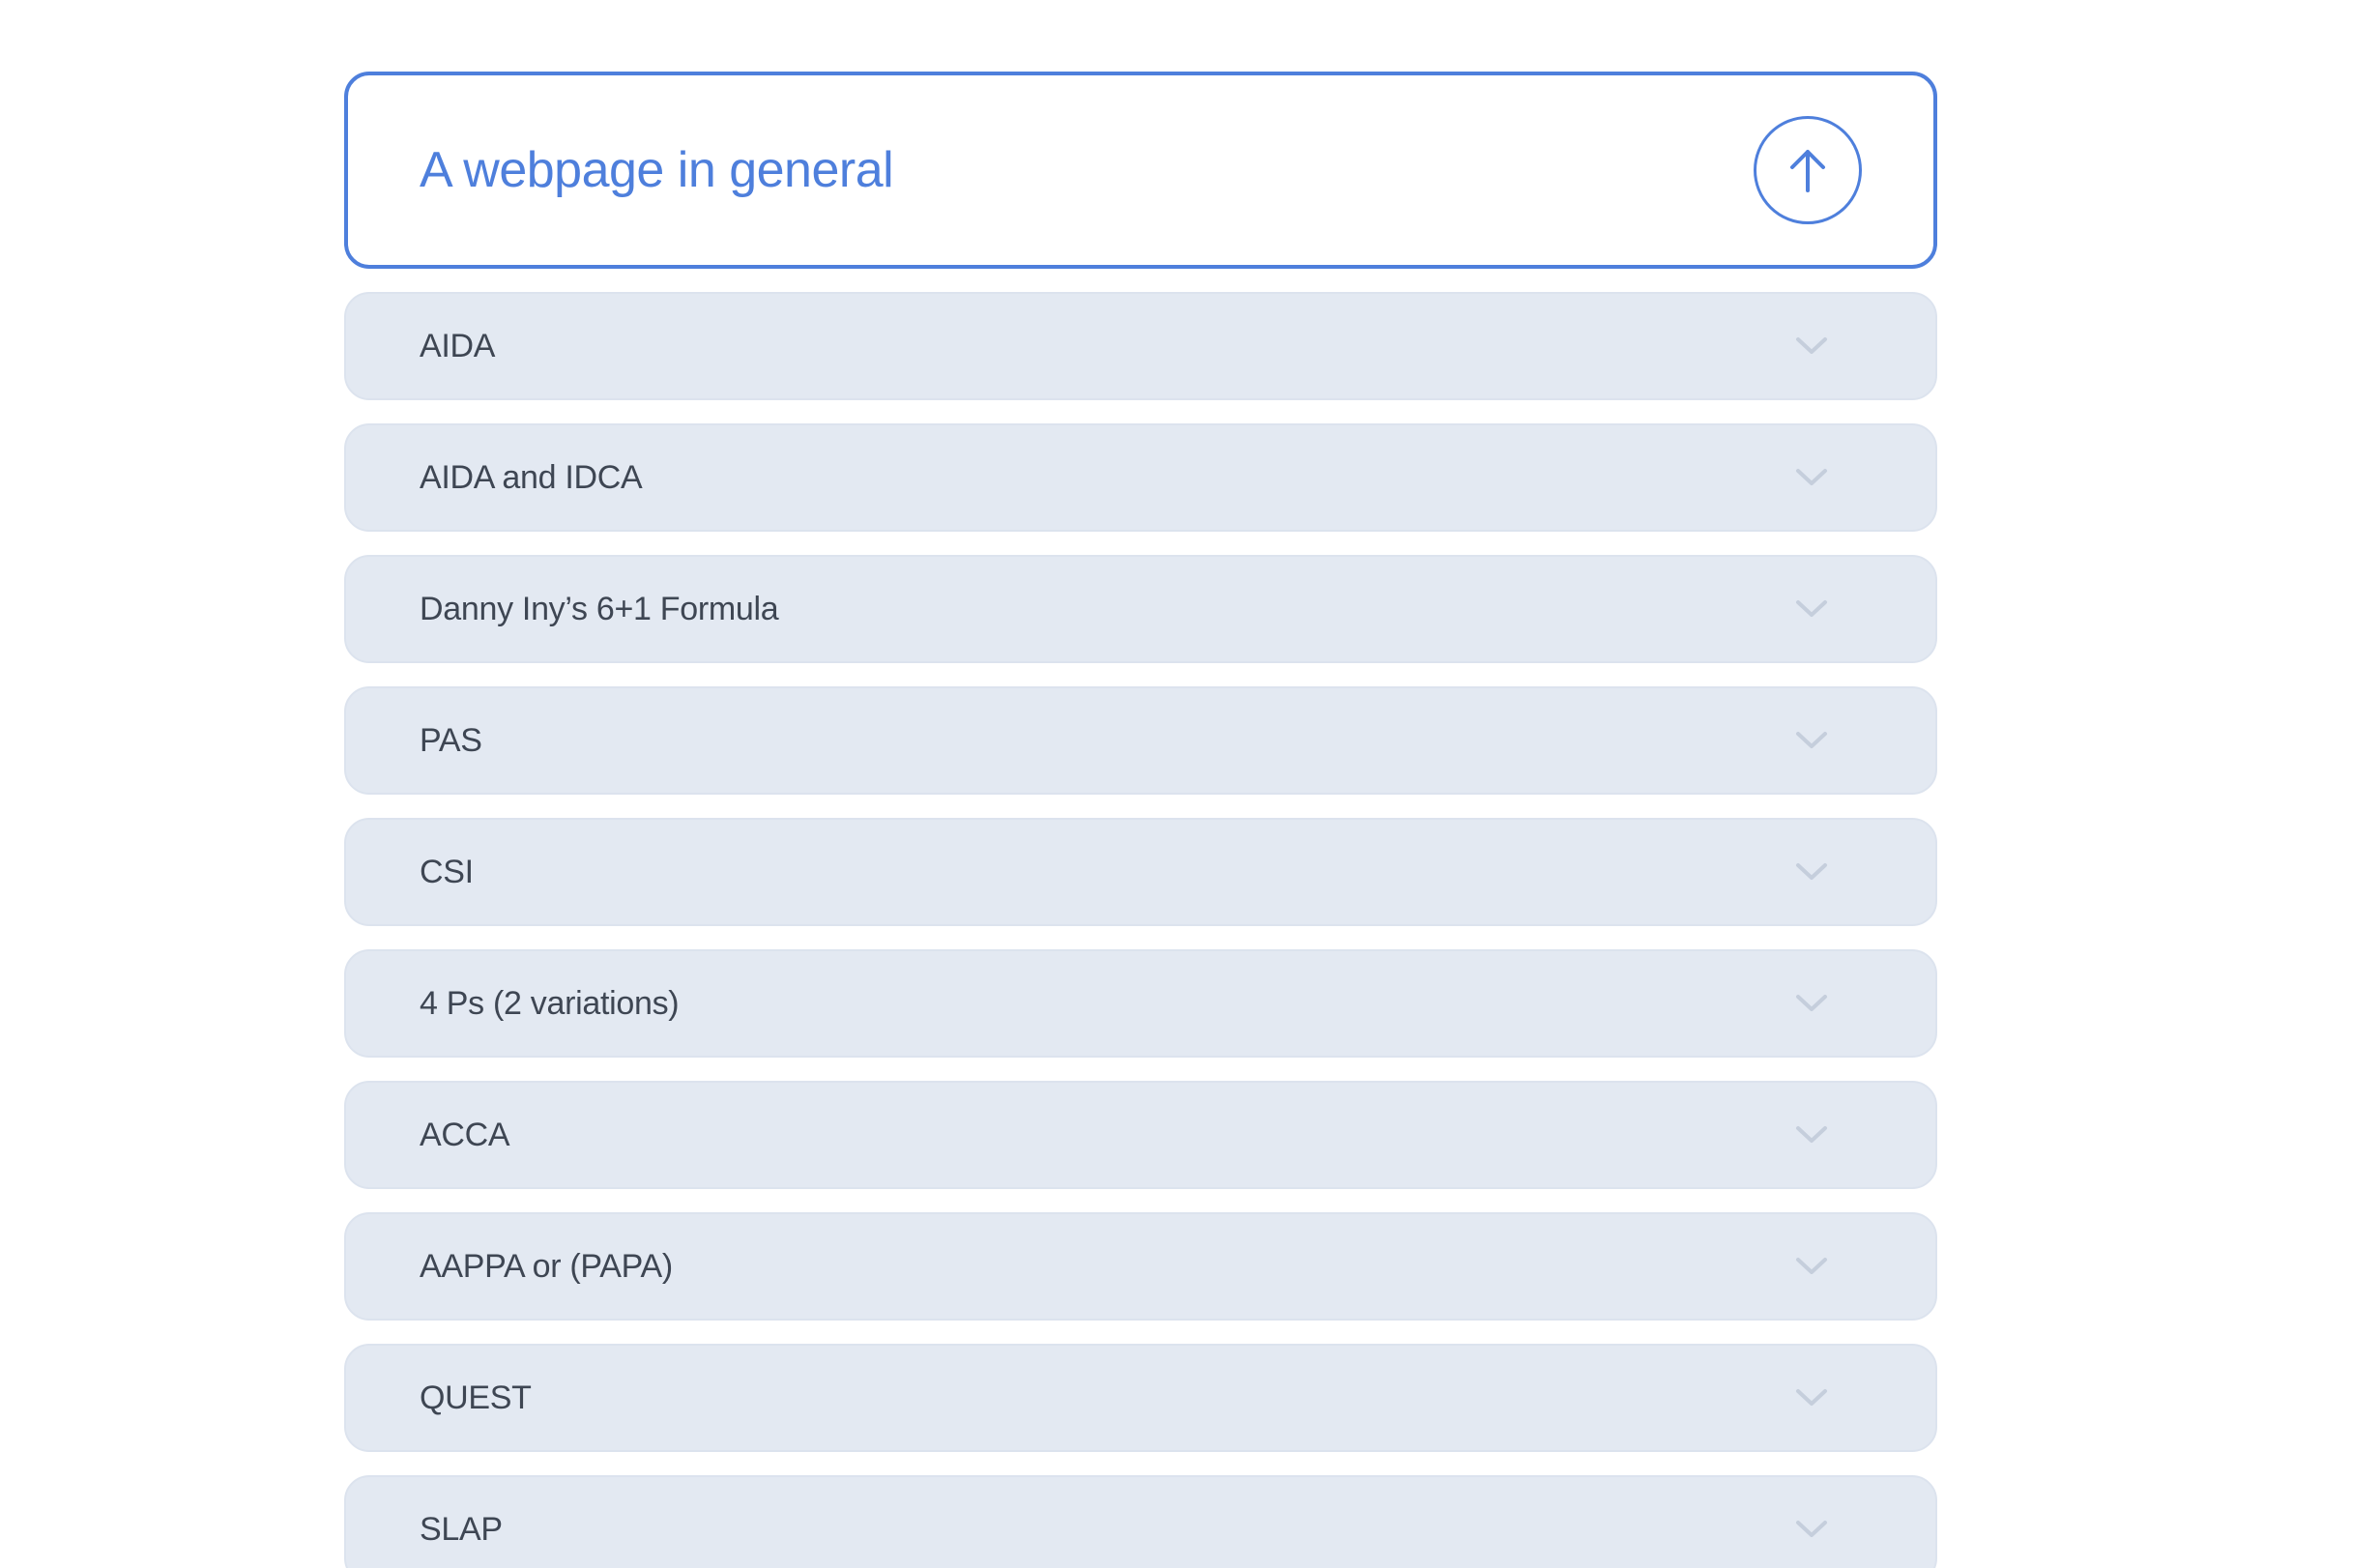 The width and height of the screenshot is (2380, 1568). I want to click on accordion-item-label: AAPPA or (PAPA), so click(547, 1266).